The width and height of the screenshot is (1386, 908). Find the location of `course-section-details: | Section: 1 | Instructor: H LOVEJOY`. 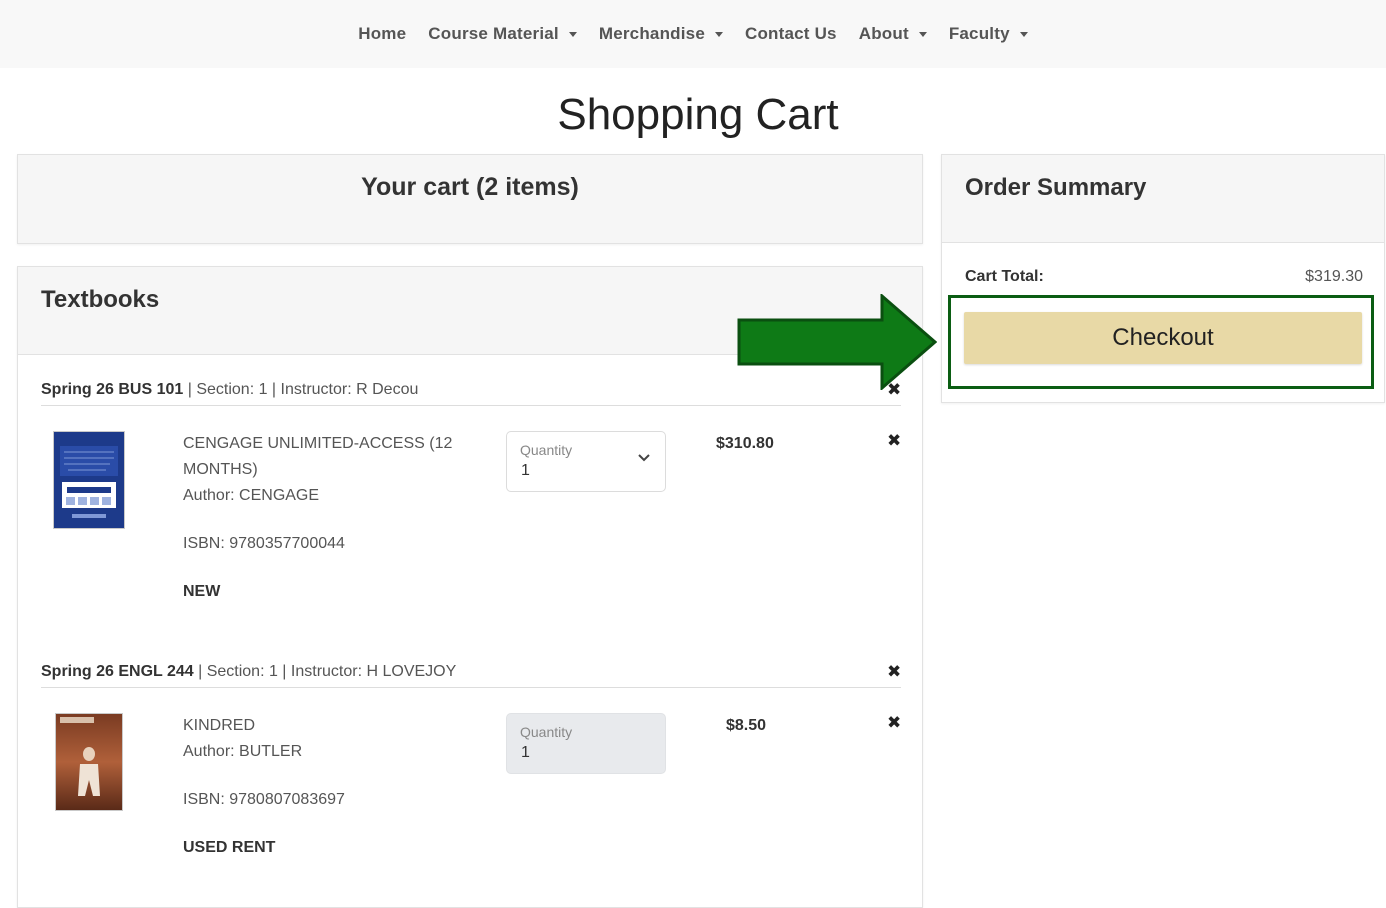

course-section-details: | Section: 1 | Instructor: H LOVEJOY is located at coordinates (325, 671).